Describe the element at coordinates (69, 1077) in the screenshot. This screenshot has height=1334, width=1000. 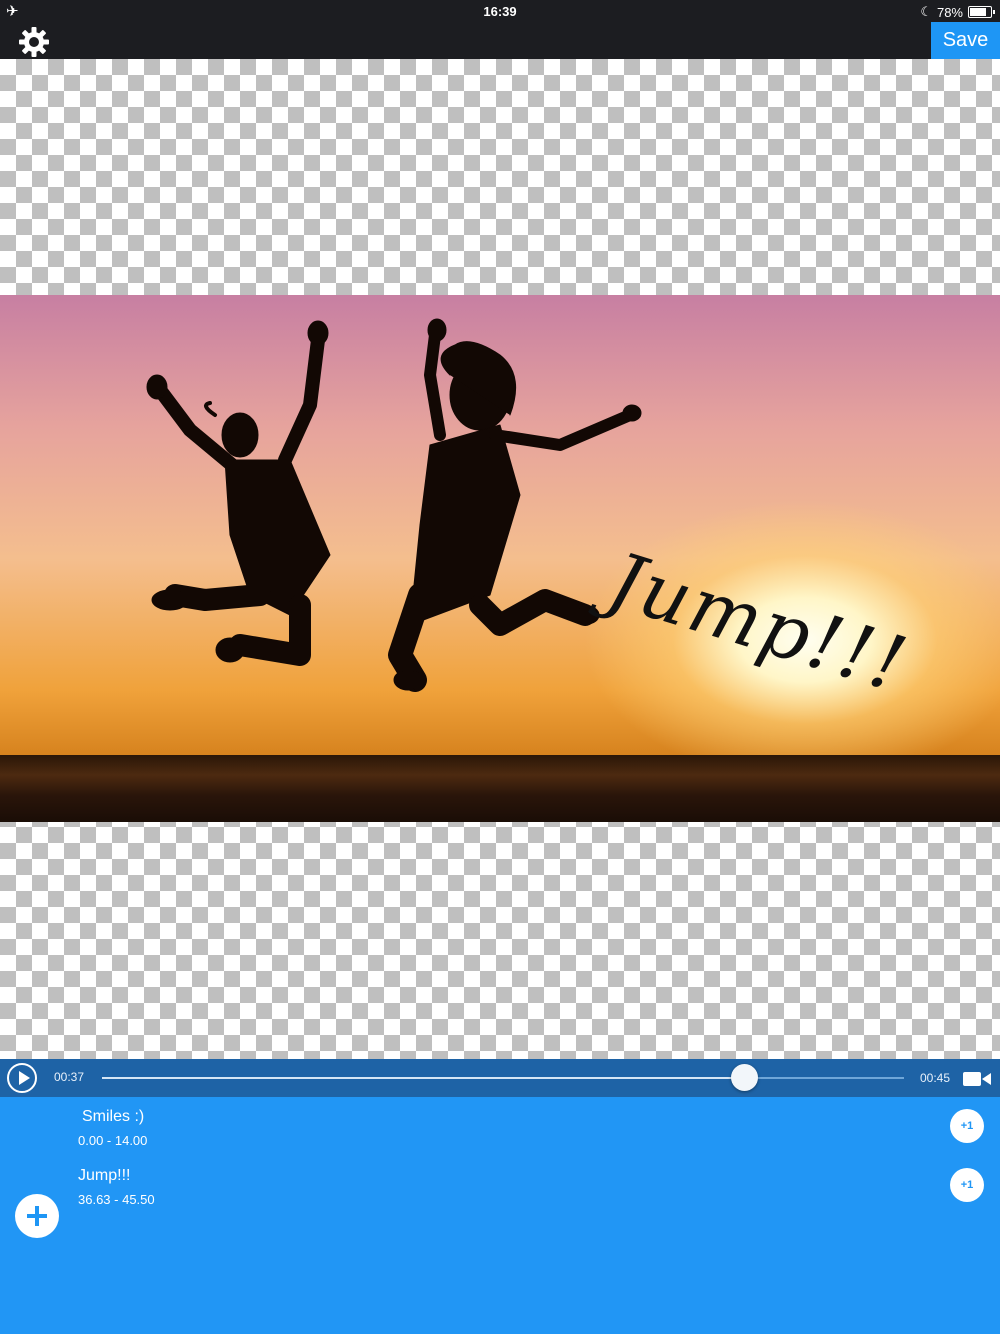
I see `current-time: 00:37` at that location.